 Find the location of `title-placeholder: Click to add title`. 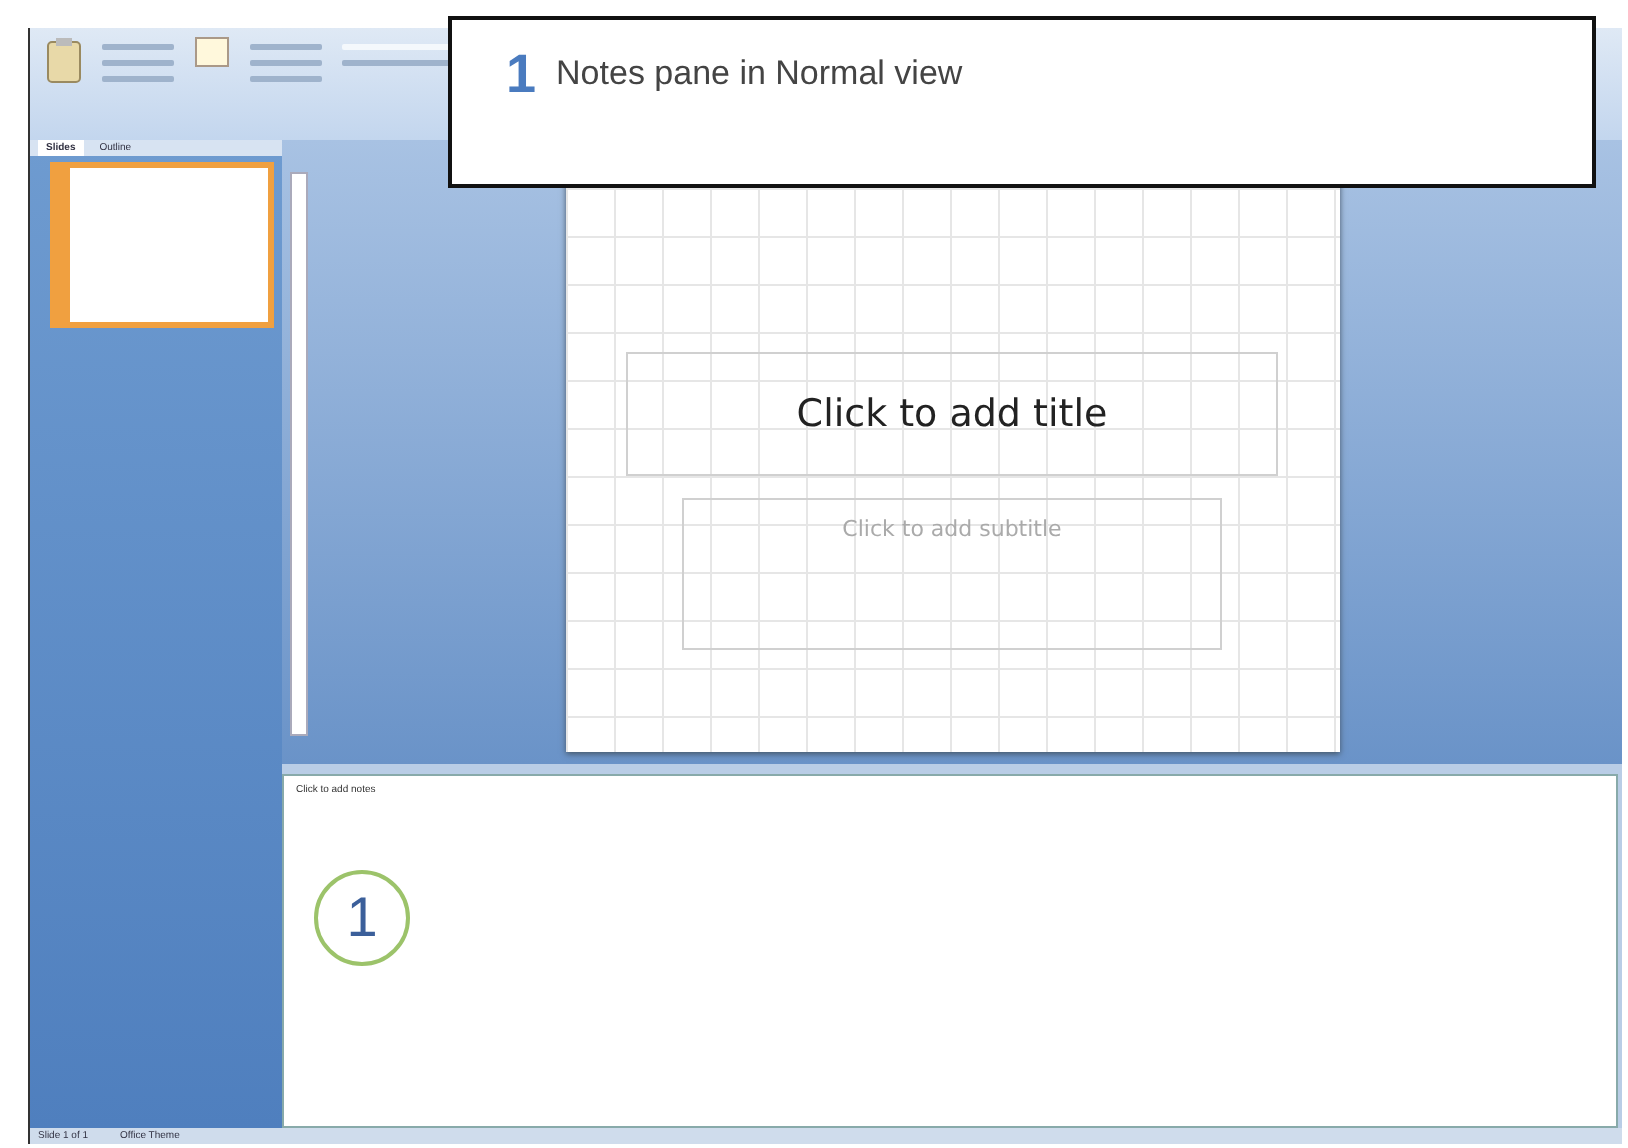

title-placeholder: Click to add title is located at coordinates (952, 414).